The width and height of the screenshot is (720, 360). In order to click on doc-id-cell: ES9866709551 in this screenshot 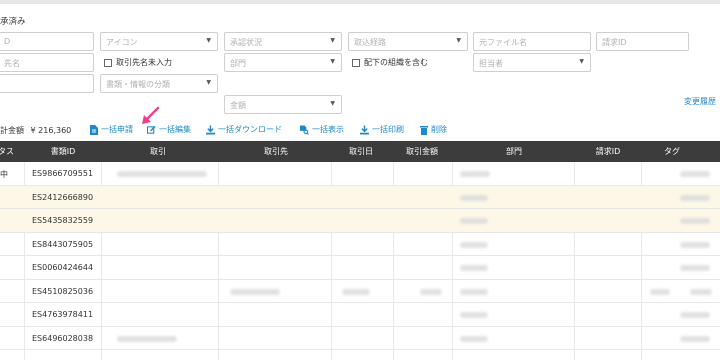, I will do `click(62, 173)`.